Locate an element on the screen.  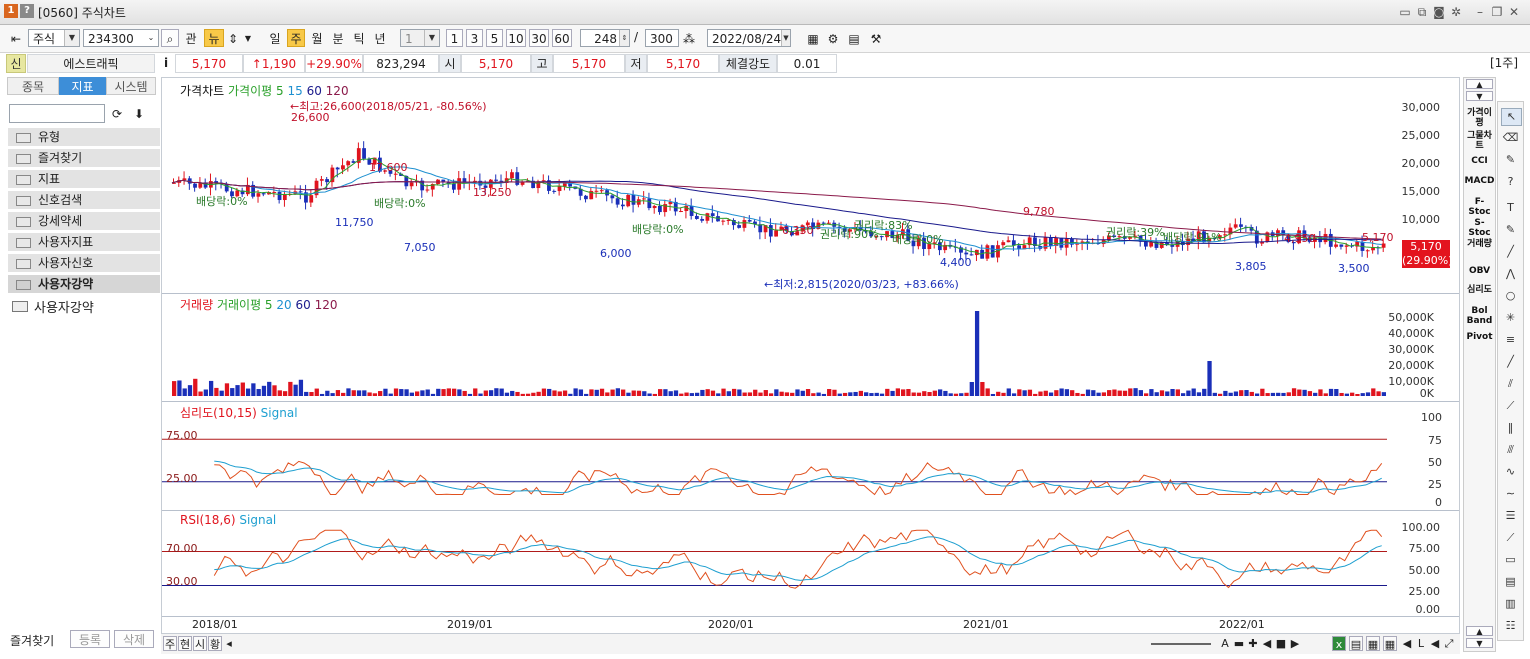
interval-5: 5 is located at coordinates (494, 38).